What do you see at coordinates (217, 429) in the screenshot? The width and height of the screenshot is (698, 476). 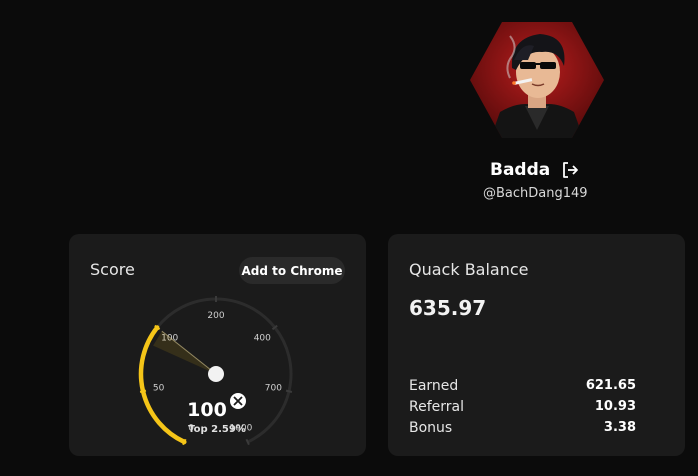 I see `score-rank: Top 2.59%` at bounding box center [217, 429].